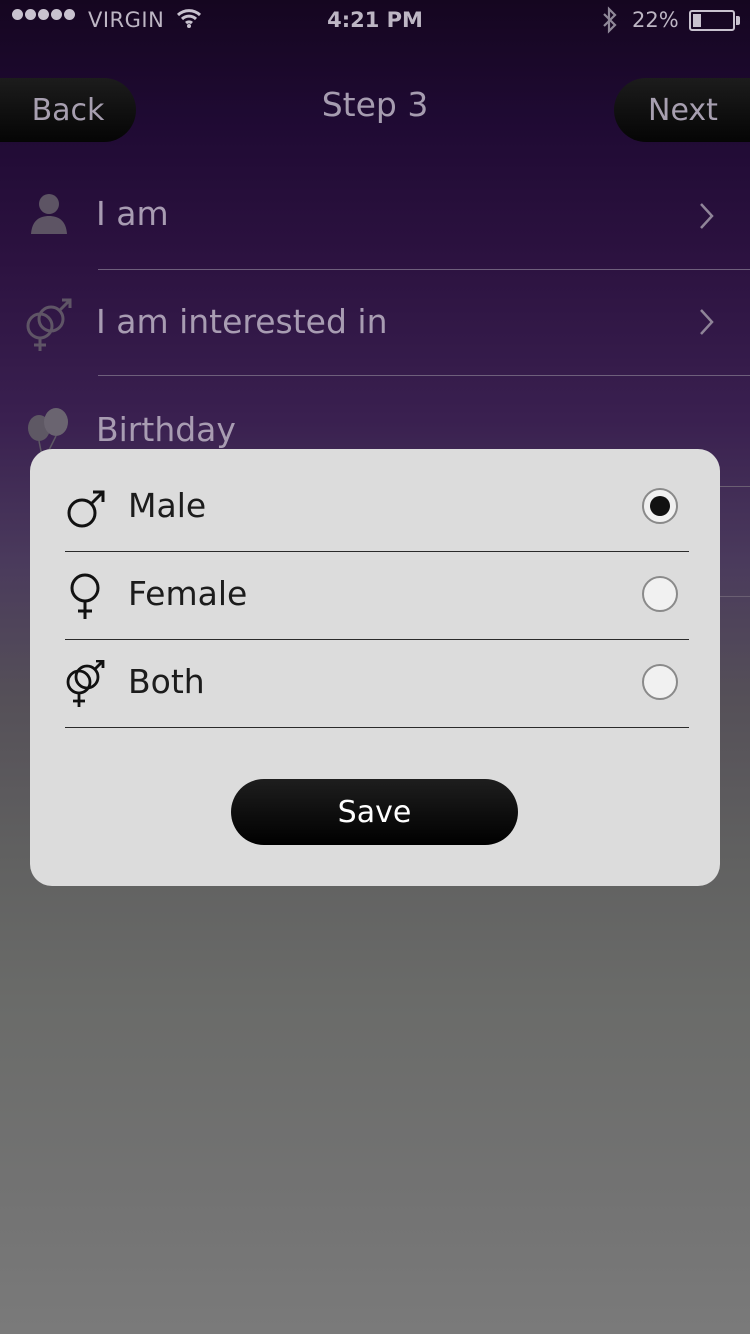 The image size is (750, 1334). I want to click on divider, so click(377, 727).